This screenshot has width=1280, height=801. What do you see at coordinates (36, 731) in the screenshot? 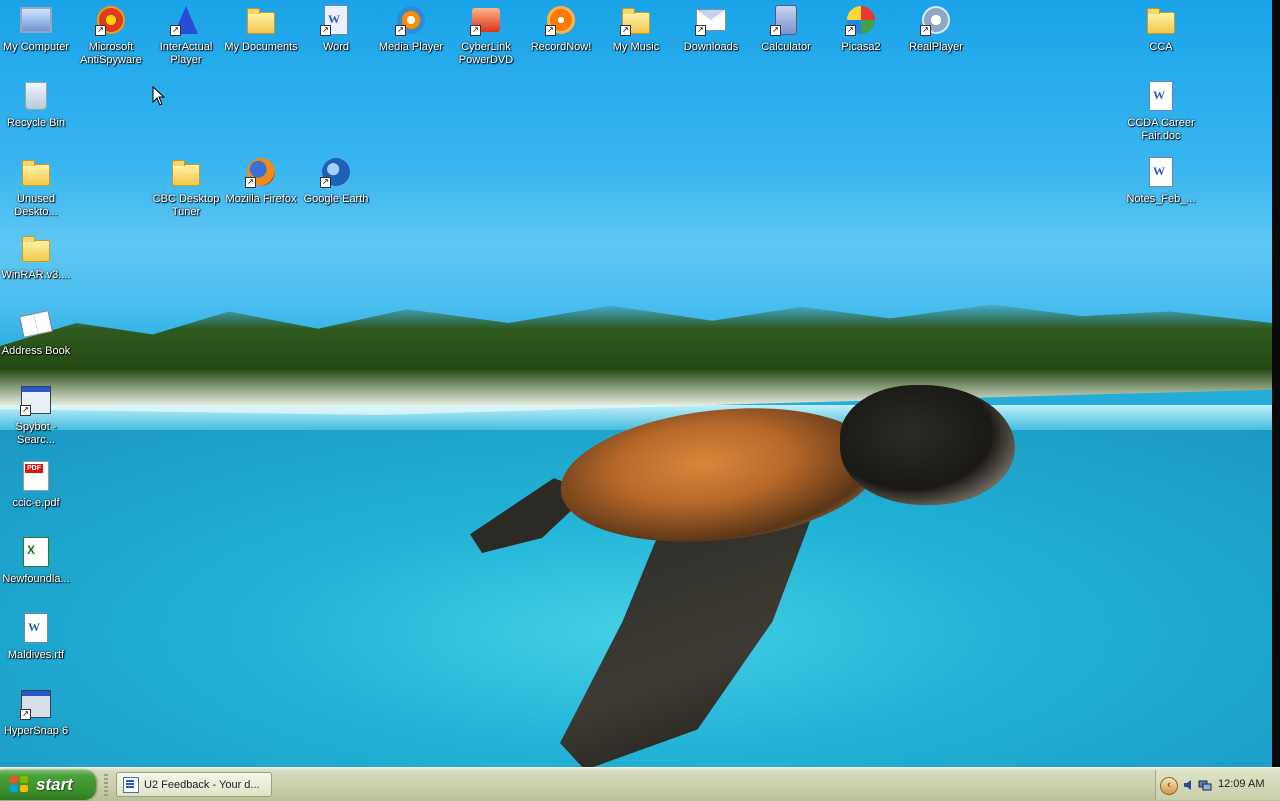
I see `icon-label: HyperSnap 6` at bounding box center [36, 731].